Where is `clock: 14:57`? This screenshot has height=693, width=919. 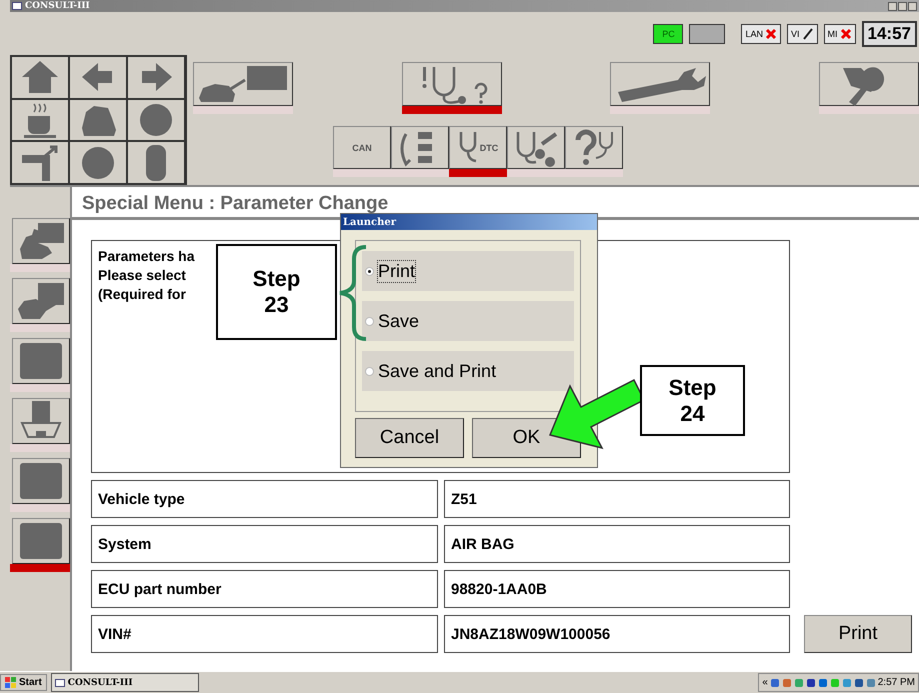 clock: 14:57 is located at coordinates (889, 33).